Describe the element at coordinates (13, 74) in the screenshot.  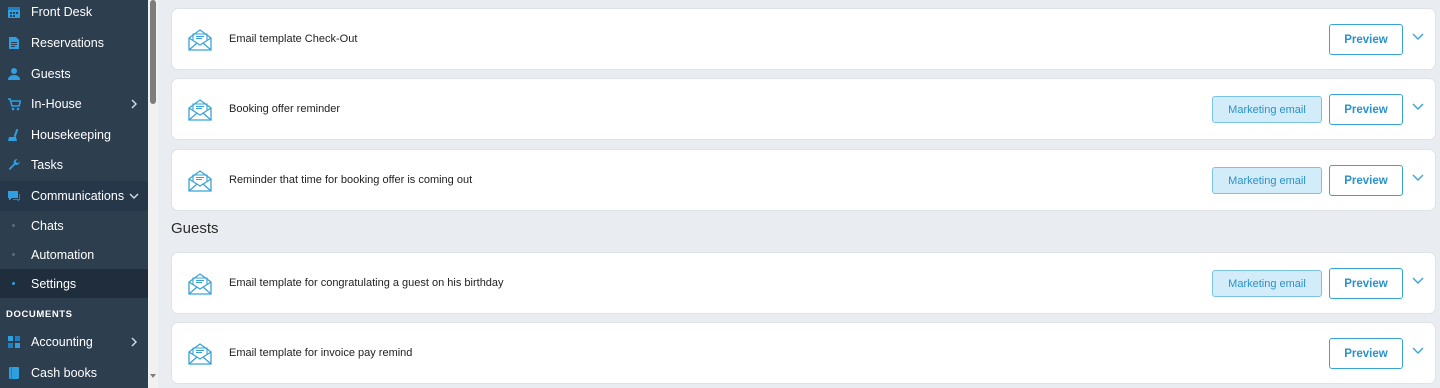
I see `person-icon` at that location.